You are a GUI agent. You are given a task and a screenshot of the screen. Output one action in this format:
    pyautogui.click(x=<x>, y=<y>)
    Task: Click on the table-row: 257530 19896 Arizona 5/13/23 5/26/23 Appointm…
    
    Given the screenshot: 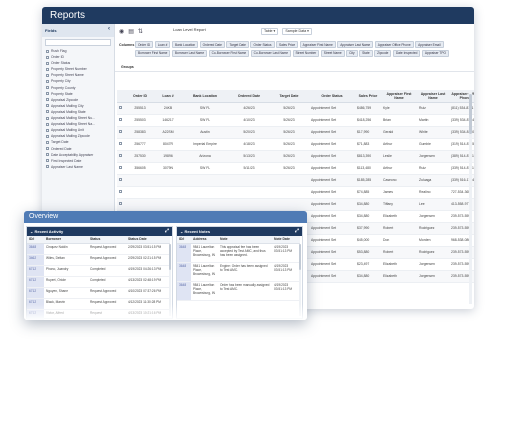 What is the action you would take?
    pyautogui.click(x=295, y=156)
    